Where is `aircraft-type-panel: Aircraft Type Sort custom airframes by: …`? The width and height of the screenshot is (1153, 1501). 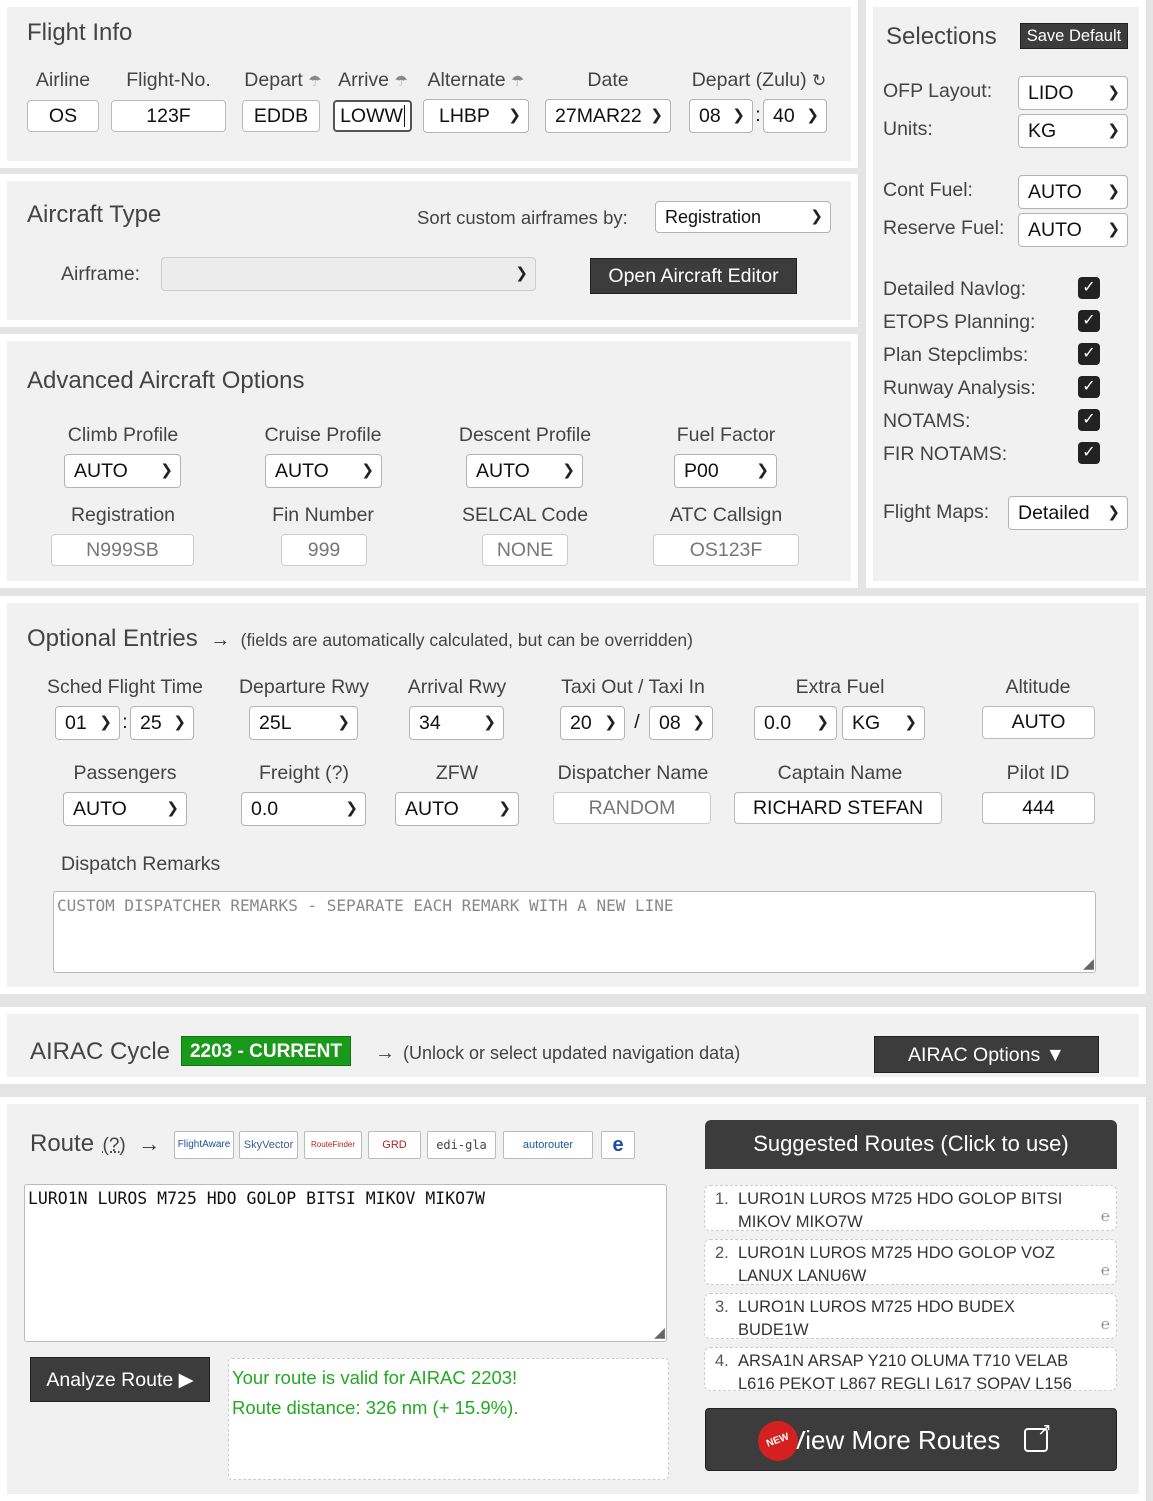
aircraft-type-panel: Aircraft Type Sort custom airframes by: … is located at coordinates (429, 250).